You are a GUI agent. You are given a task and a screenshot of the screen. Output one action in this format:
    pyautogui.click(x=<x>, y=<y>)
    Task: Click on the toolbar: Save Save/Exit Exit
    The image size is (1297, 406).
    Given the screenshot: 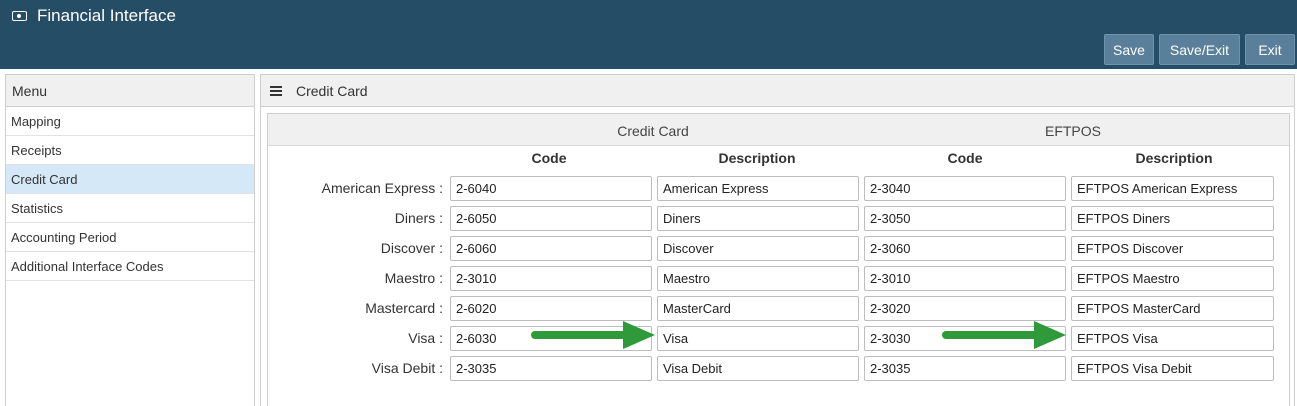 What is the action you would take?
    pyautogui.click(x=1199, y=49)
    